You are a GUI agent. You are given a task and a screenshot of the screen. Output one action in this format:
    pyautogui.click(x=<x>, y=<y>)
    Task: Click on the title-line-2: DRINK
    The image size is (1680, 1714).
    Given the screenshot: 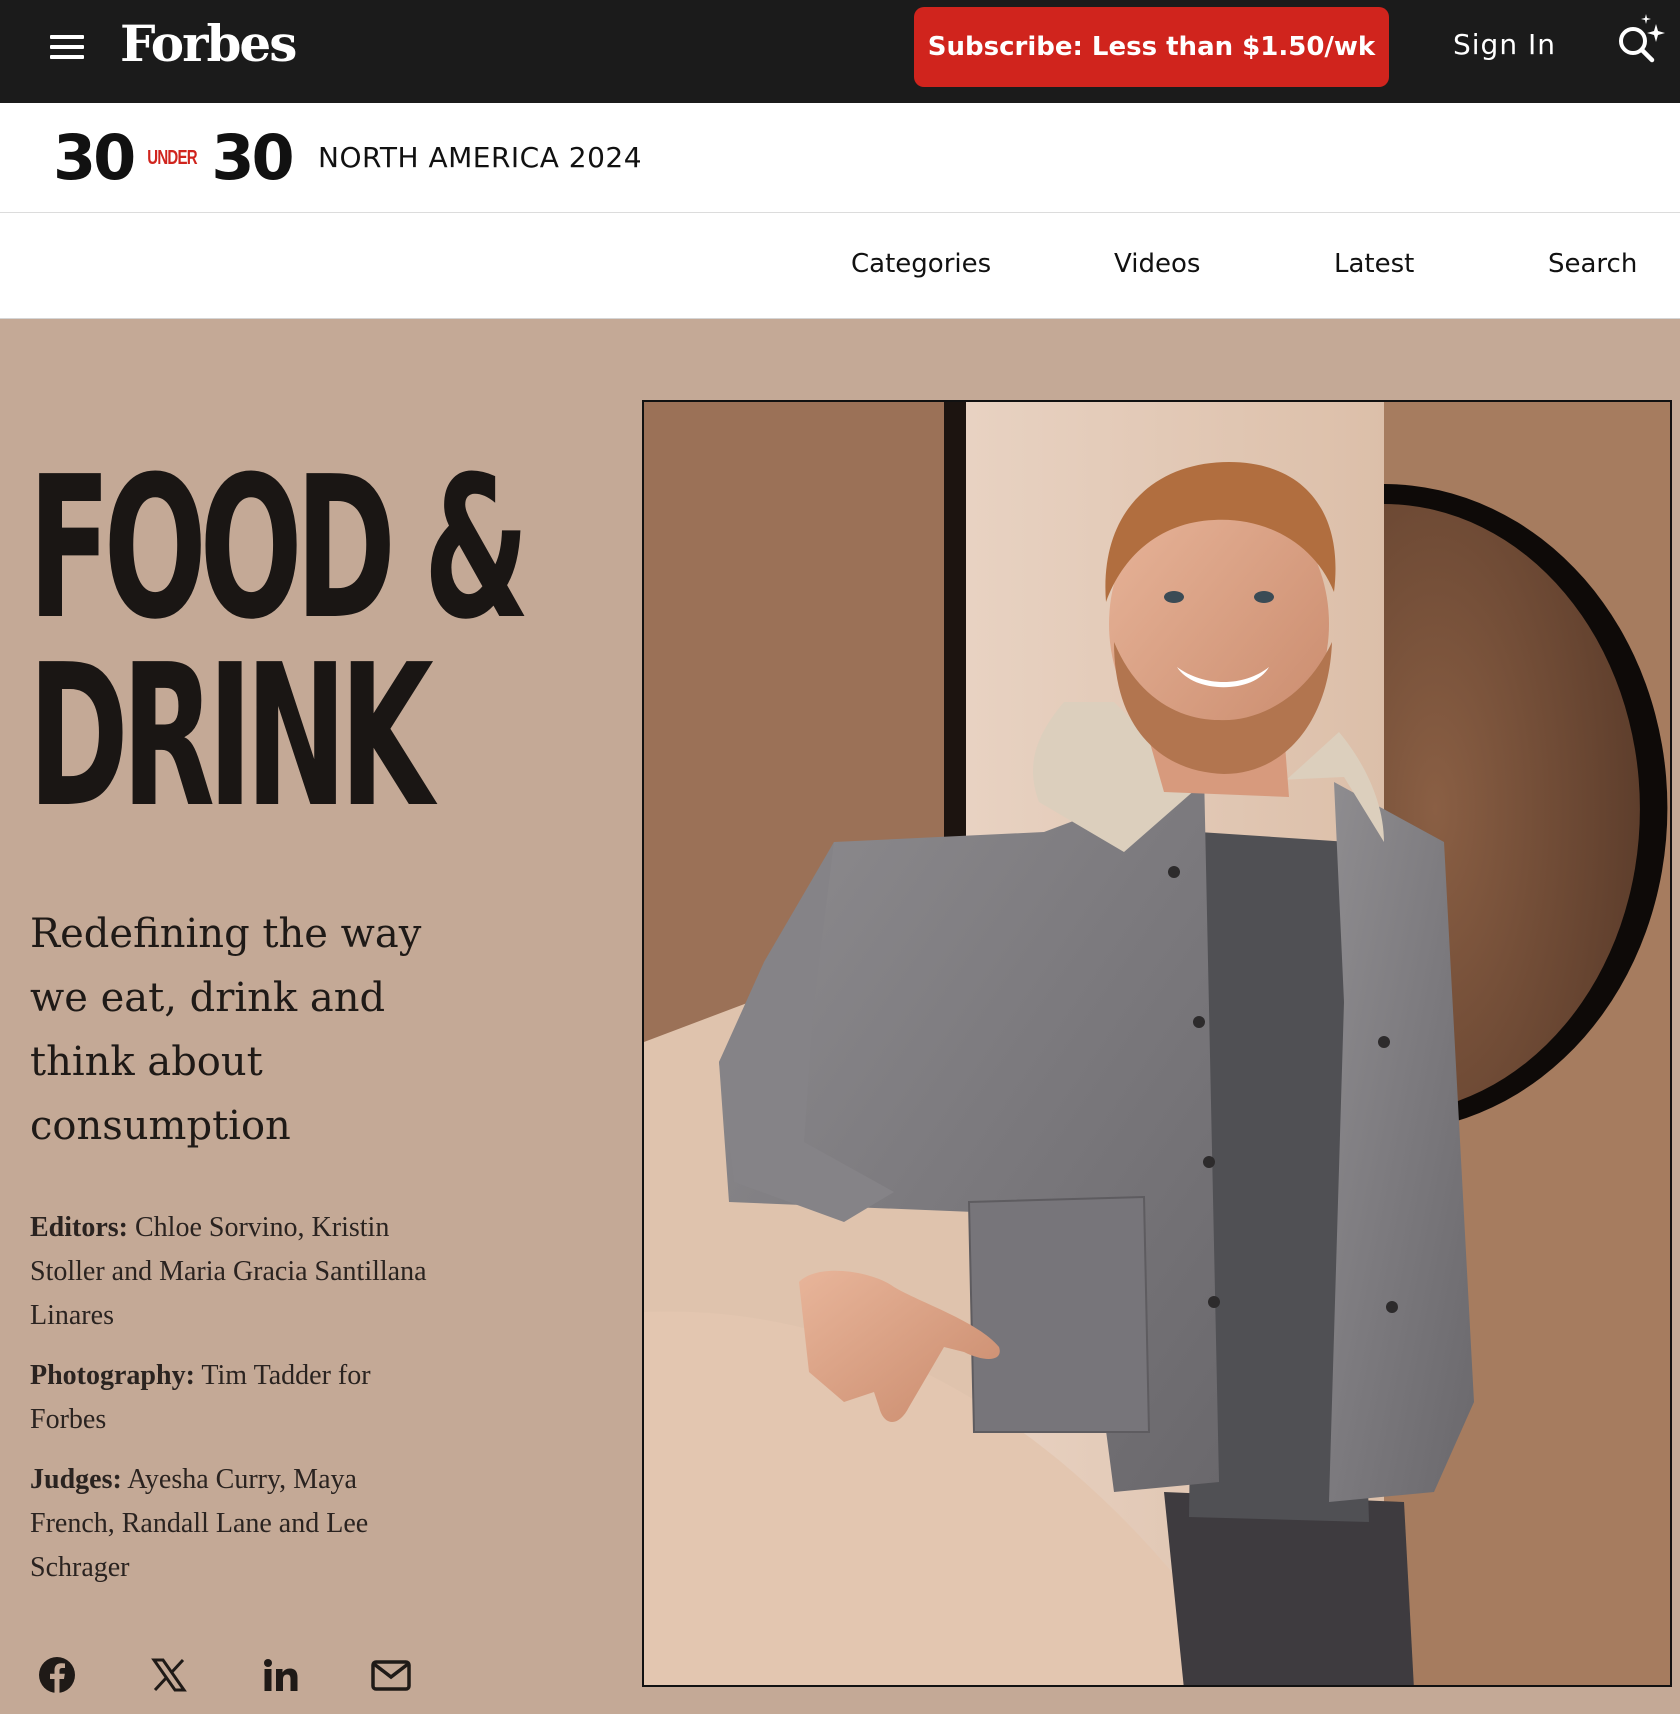 What is the action you would take?
    pyautogui.click(x=231, y=737)
    